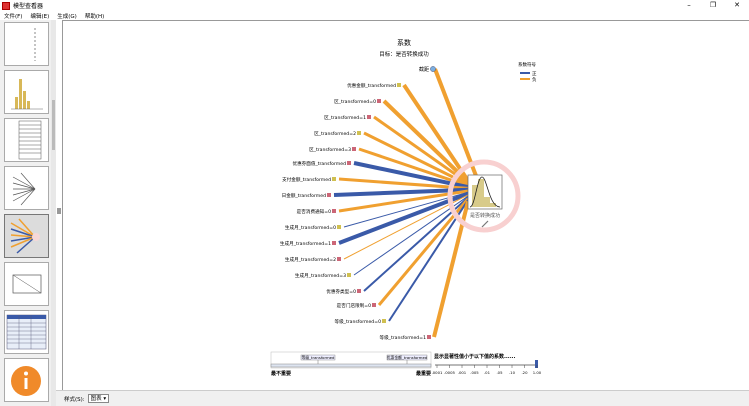 The height and width of the screenshot is (406, 749). Describe the element at coordinates (534, 79) in the screenshot. I see `legend-negative-label: 负` at that location.